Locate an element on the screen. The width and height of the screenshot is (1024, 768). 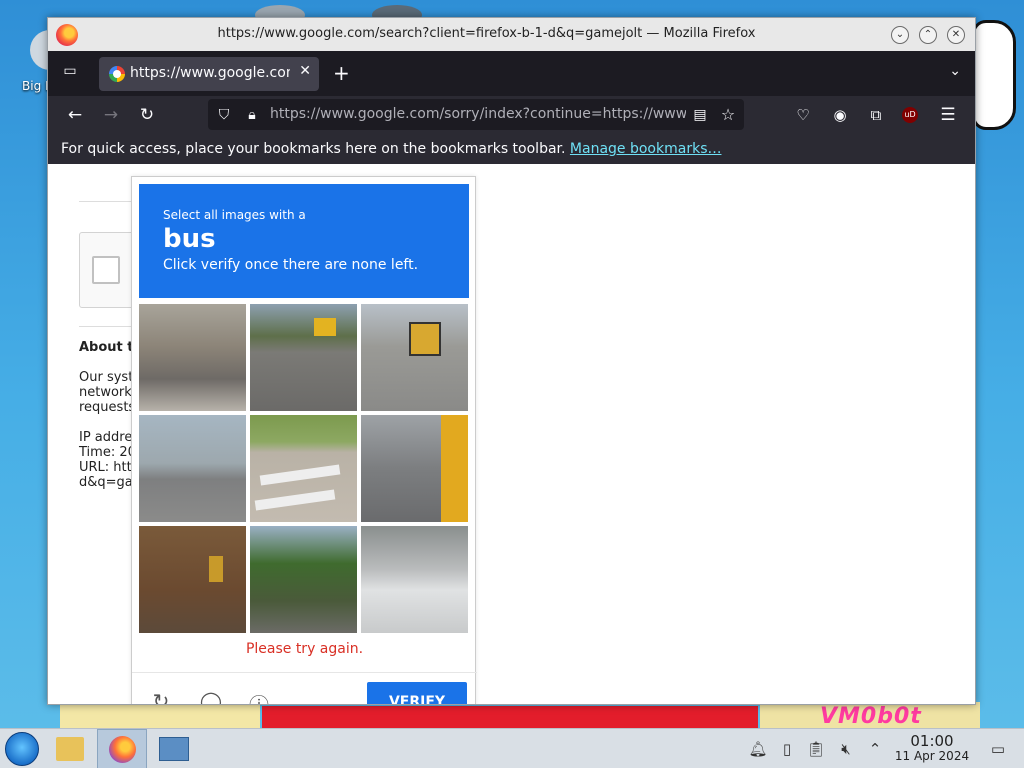
start-menu-button is located at coordinates (22, 749).